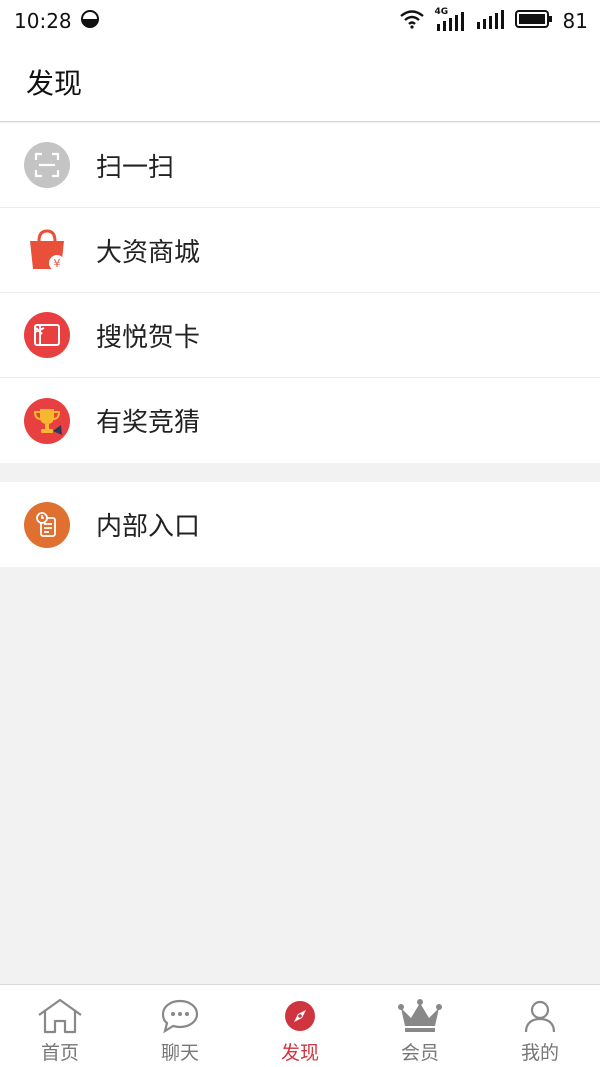  What do you see at coordinates (412, 21) in the screenshot?
I see `wifi-icon` at bounding box center [412, 21].